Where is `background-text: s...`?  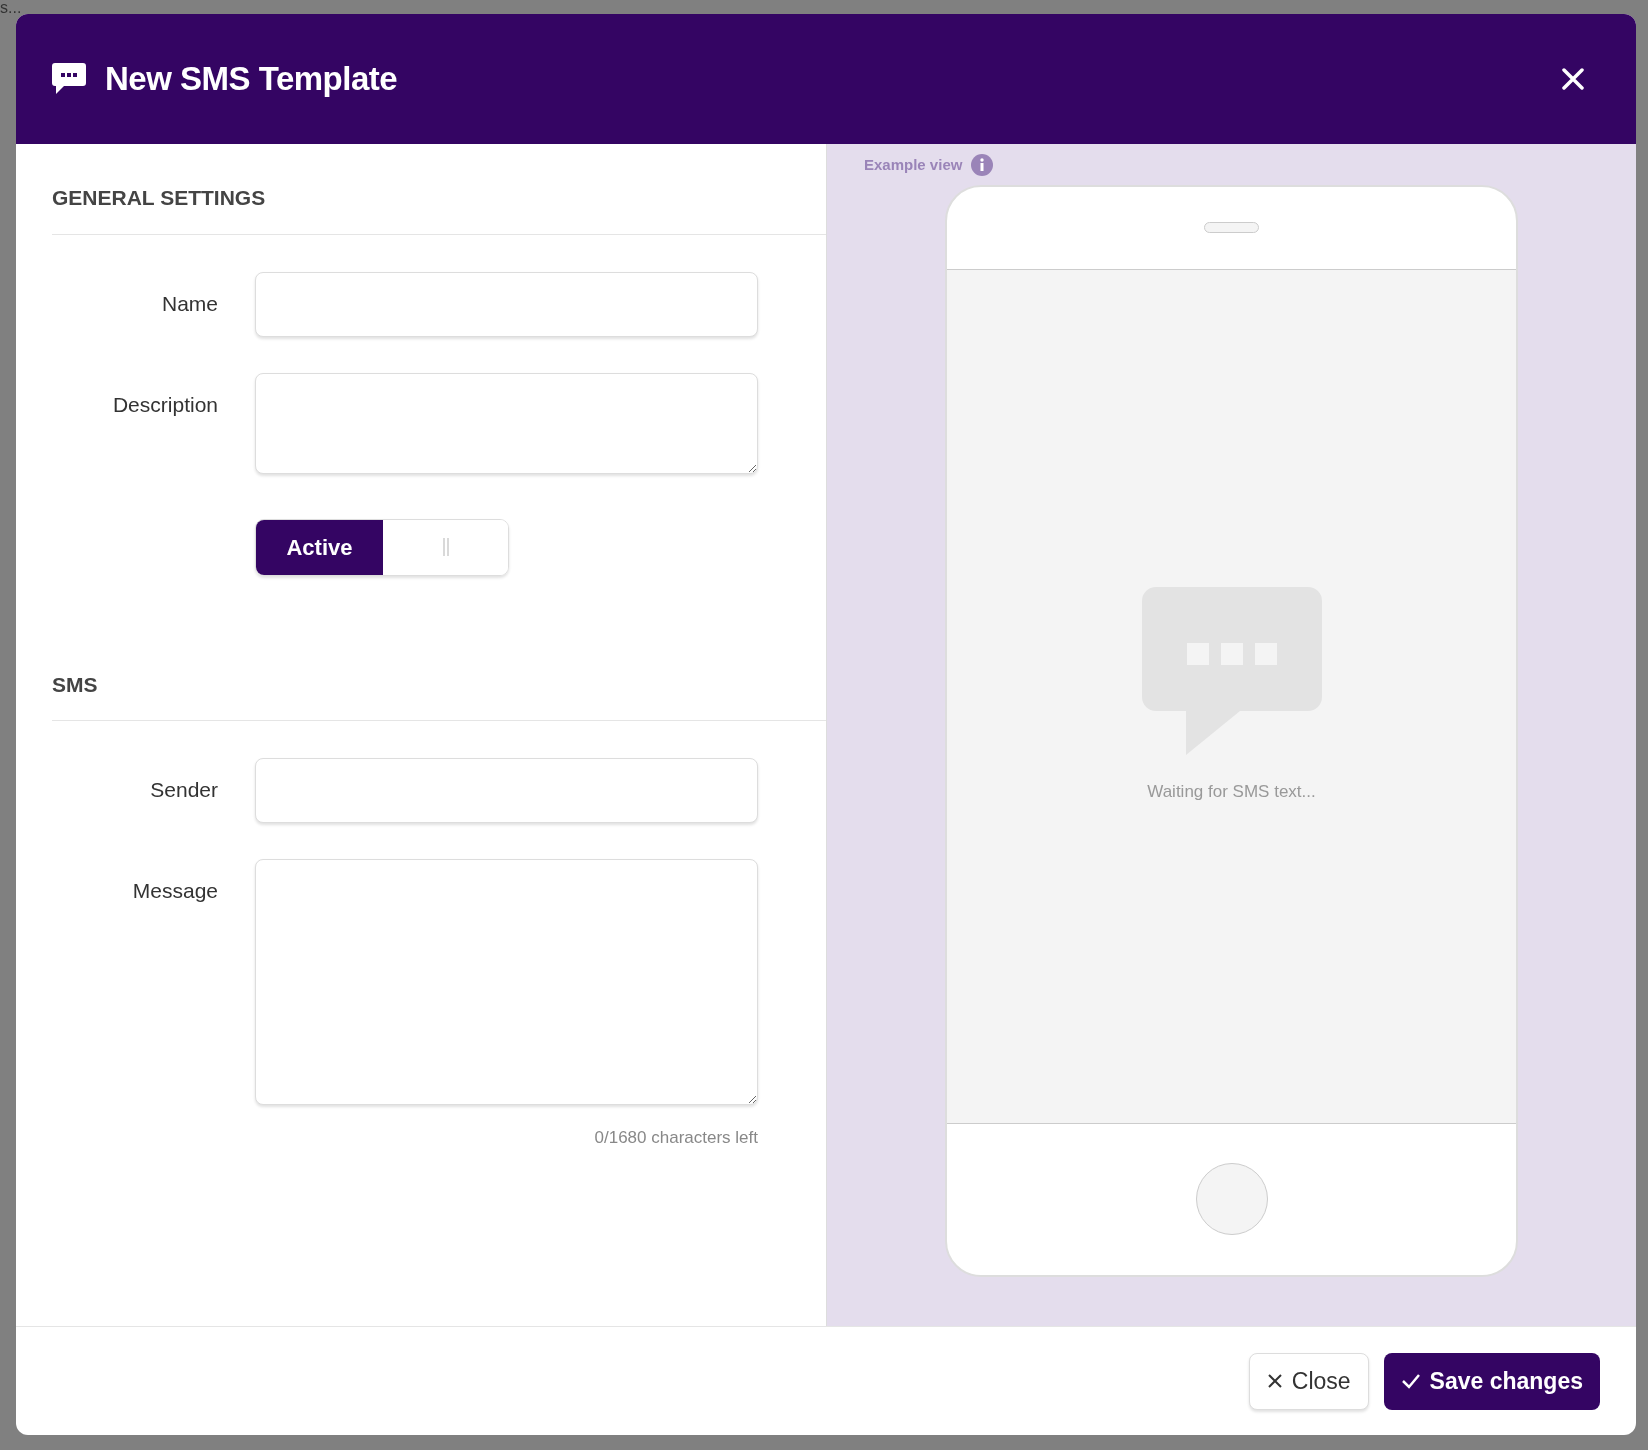 background-text: s... is located at coordinates (11, 9).